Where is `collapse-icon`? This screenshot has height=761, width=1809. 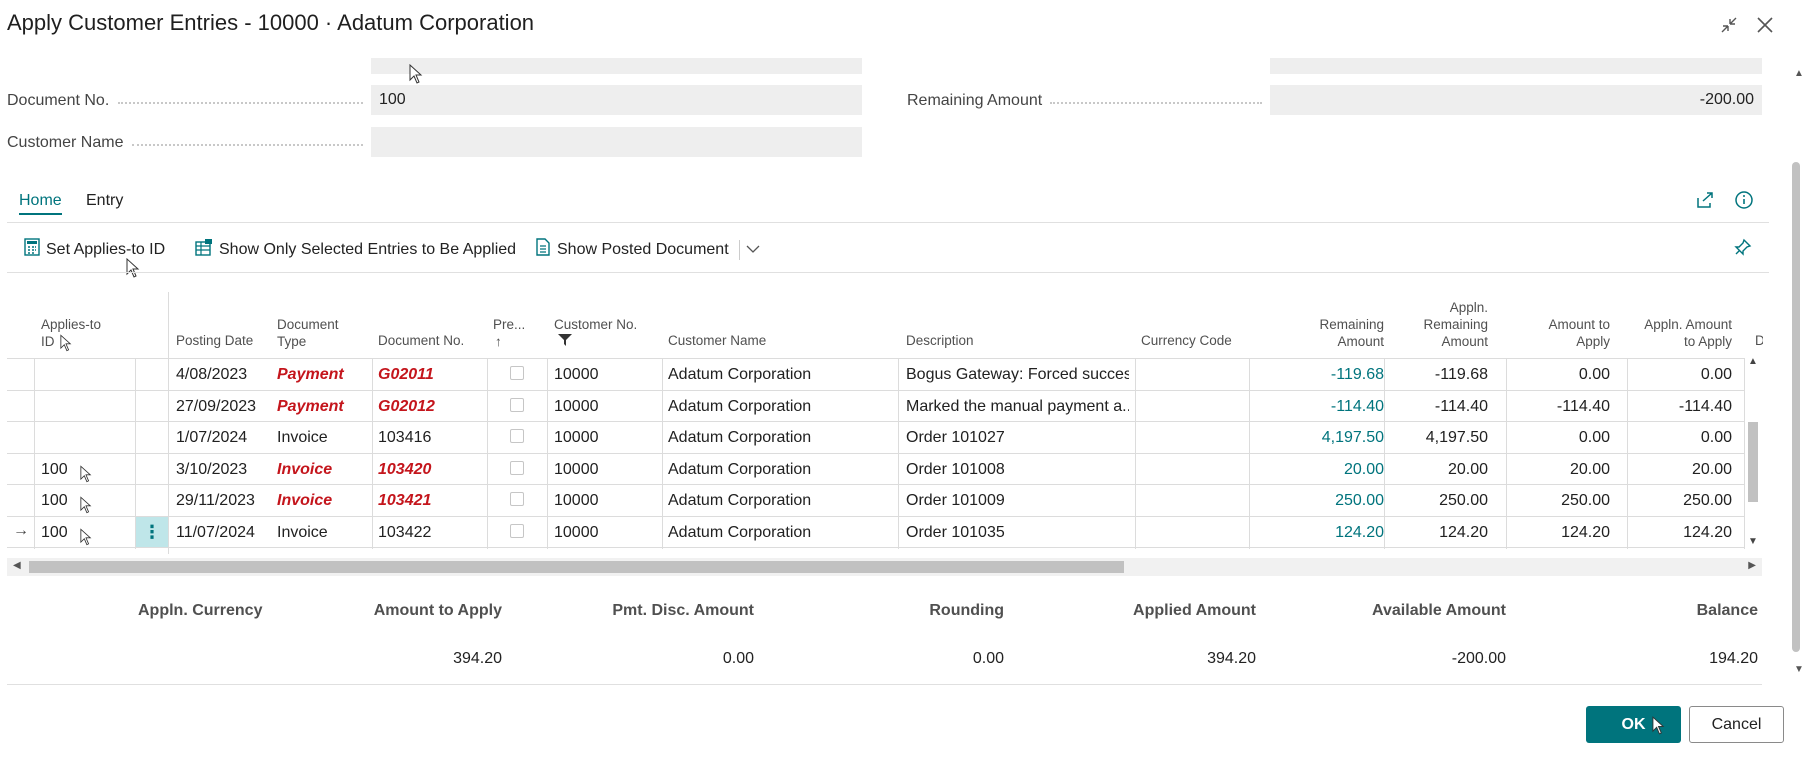 collapse-icon is located at coordinates (1729, 25).